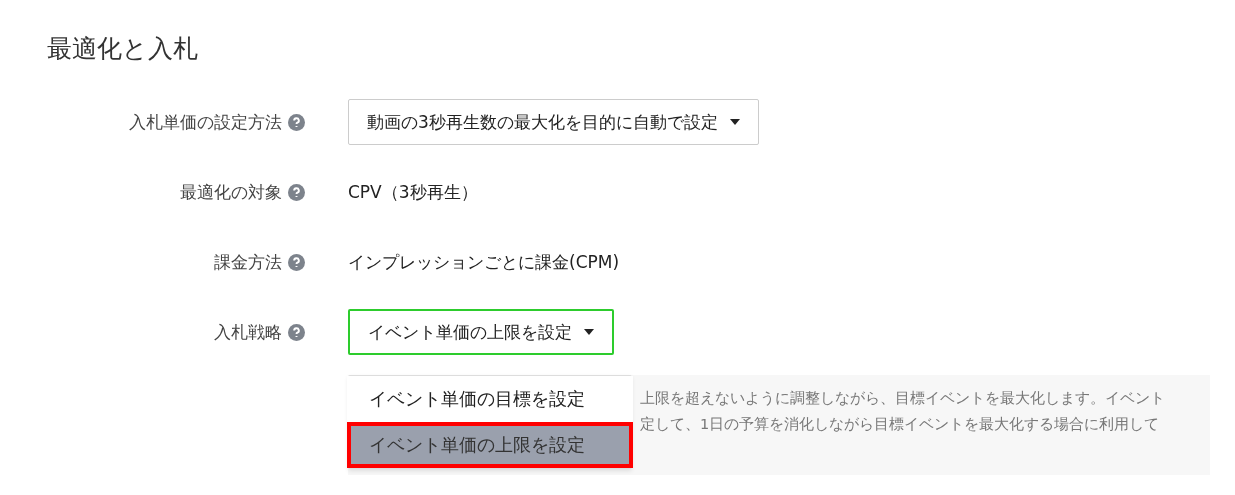  I want to click on field-label: 課金方法, so click(248, 262).